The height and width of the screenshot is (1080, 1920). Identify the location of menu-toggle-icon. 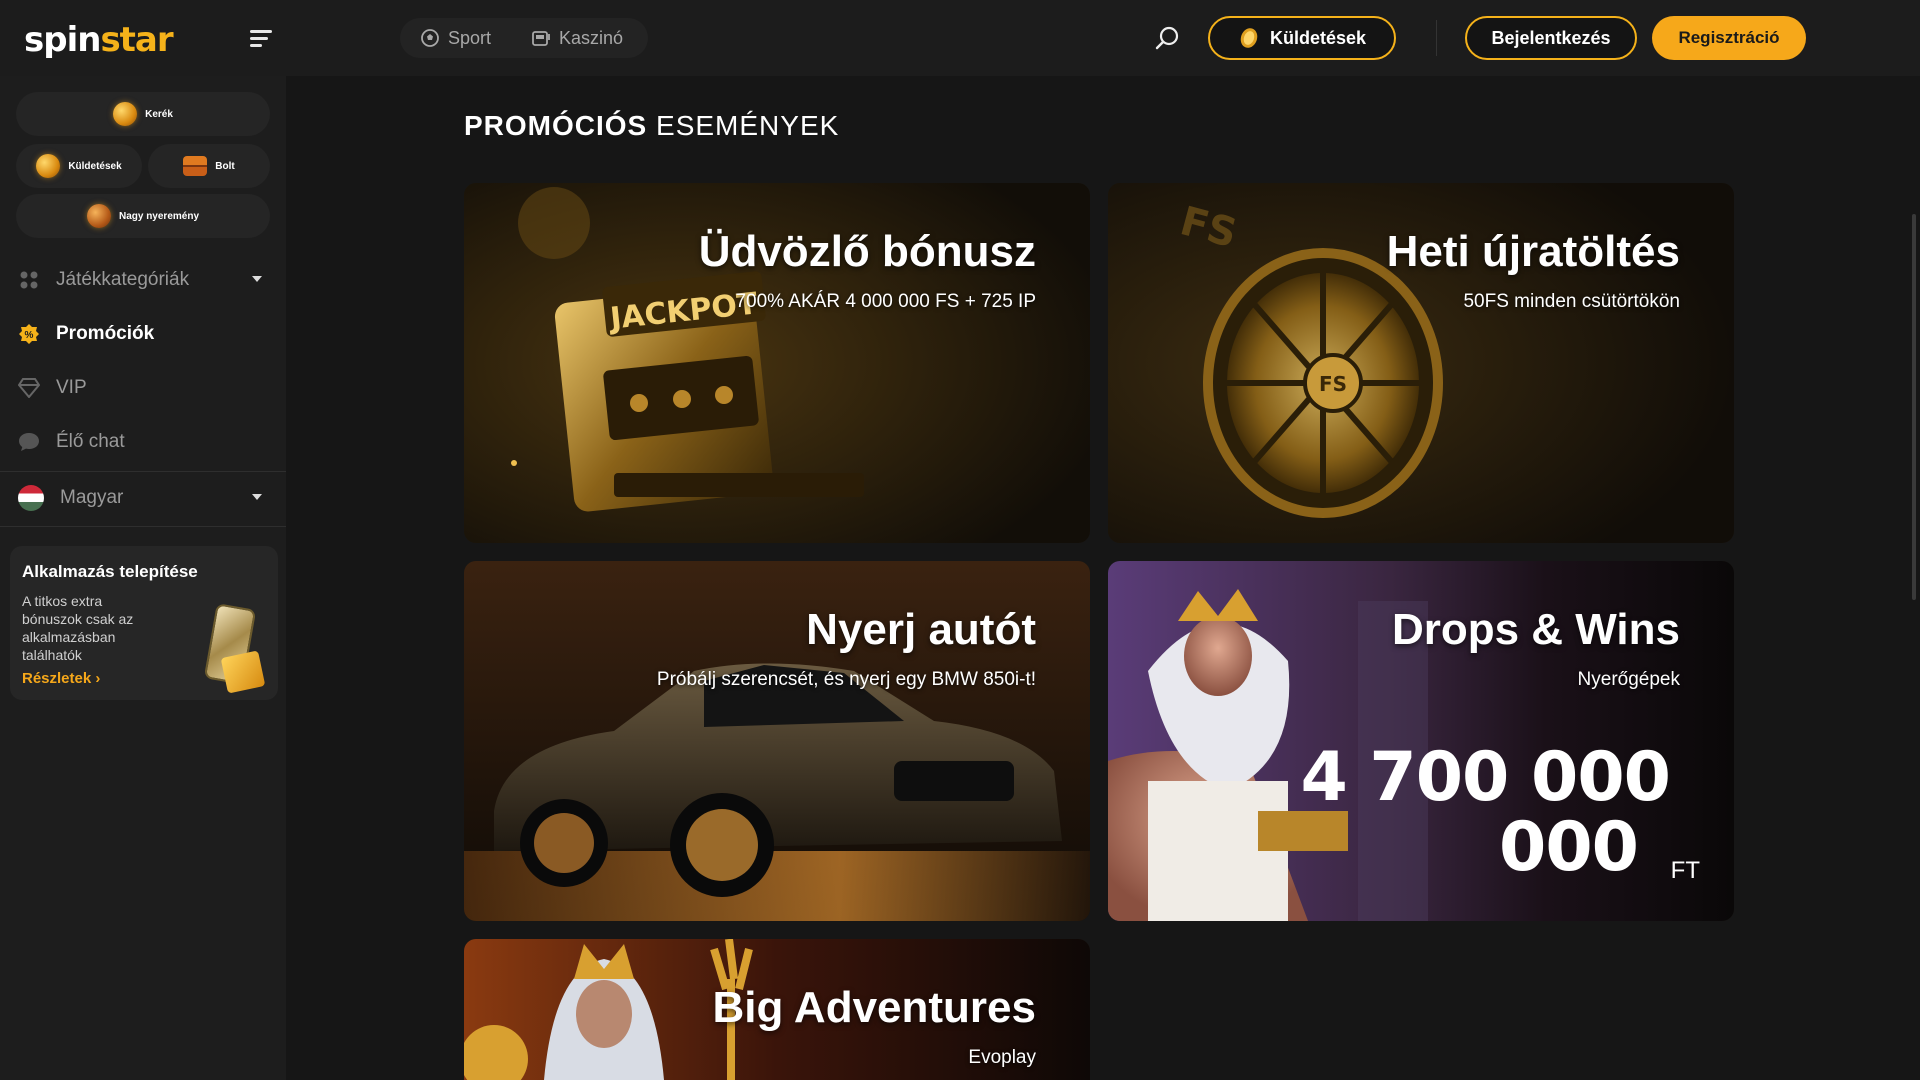
(262, 39).